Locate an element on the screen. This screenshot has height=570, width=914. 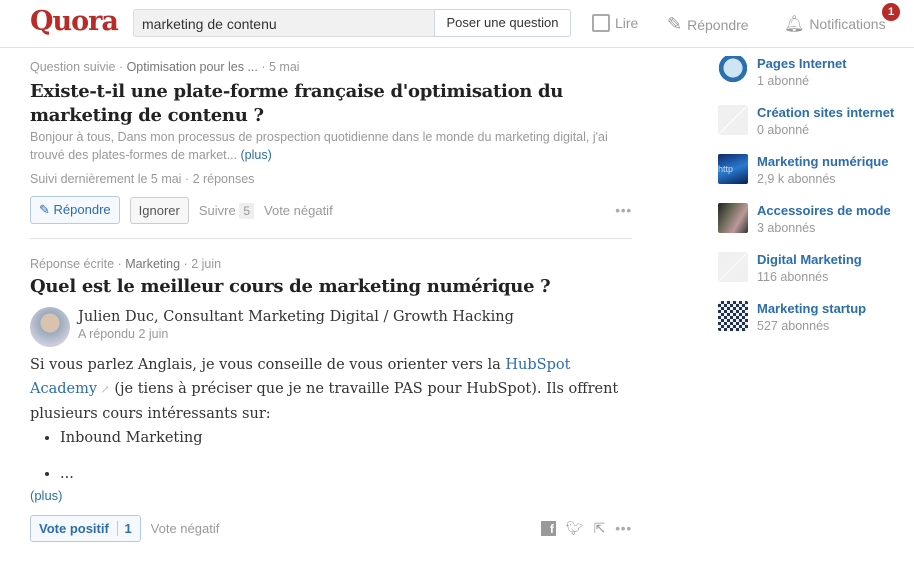
topic-item: http Marketing numérique 2,9 k abonnés is located at coordinates (813, 178).